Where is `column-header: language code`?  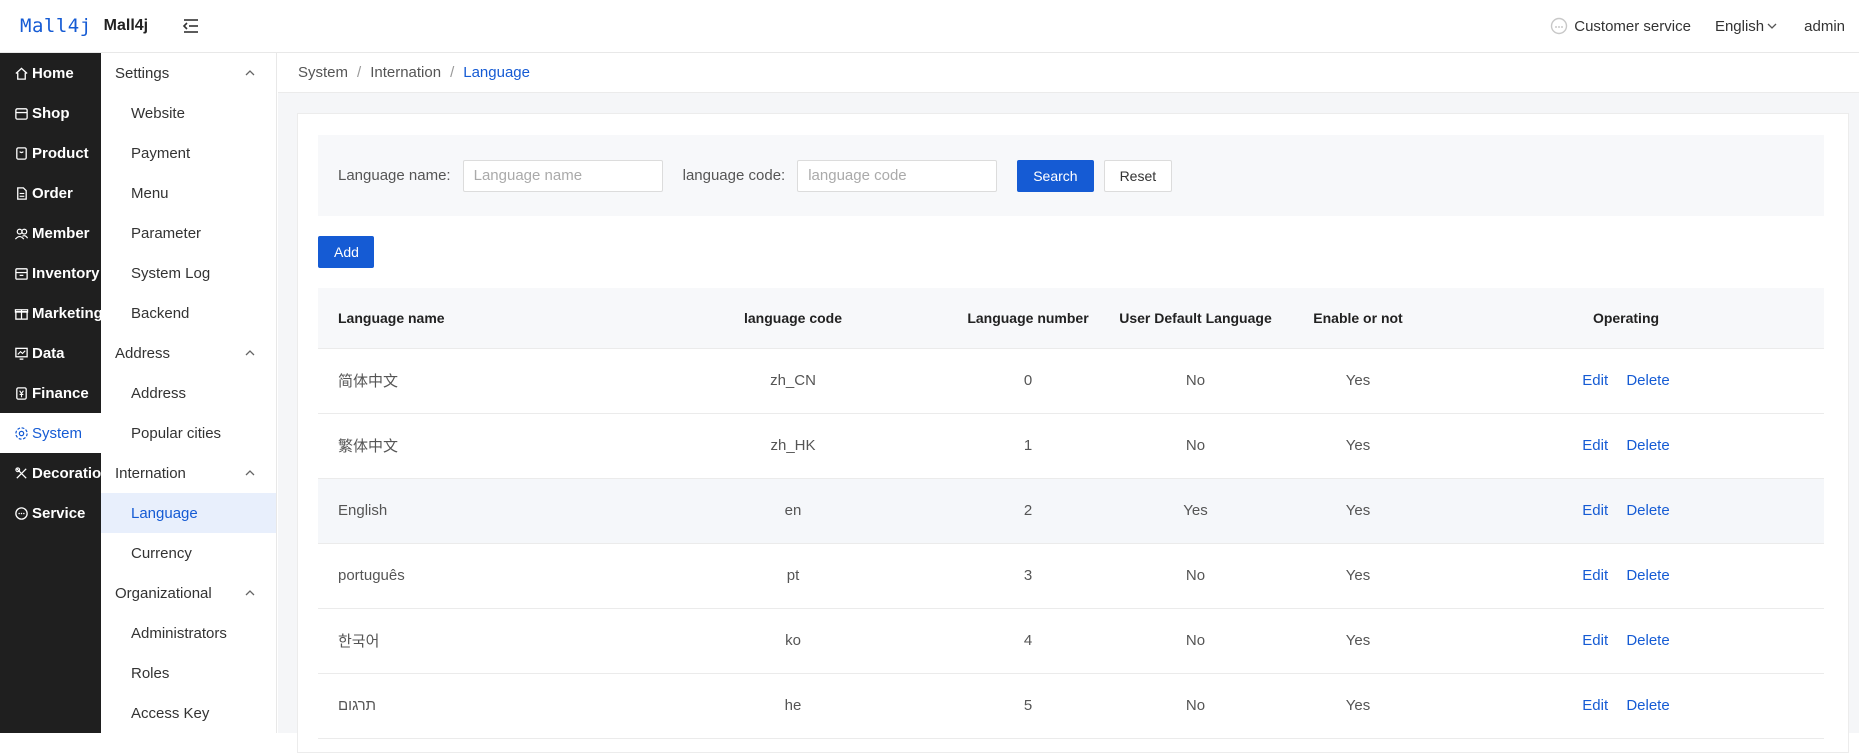
column-header: language code is located at coordinates (793, 318).